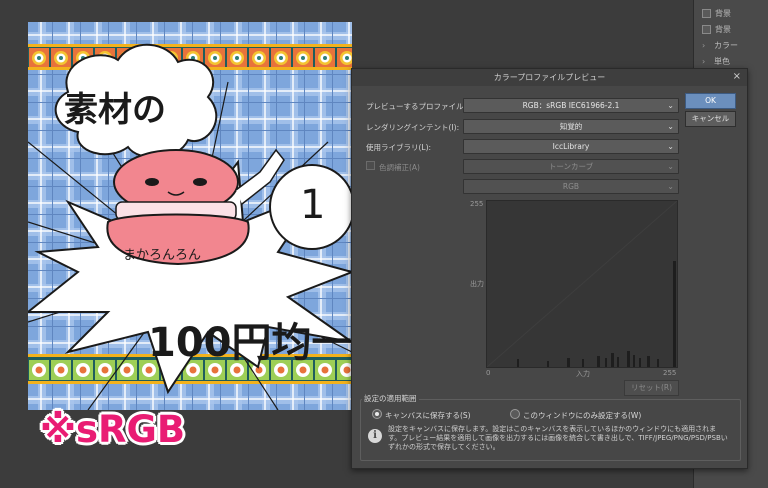 The image size is (768, 488). Describe the element at coordinates (737, 76) in the screenshot. I see `close-icon: ×` at that location.